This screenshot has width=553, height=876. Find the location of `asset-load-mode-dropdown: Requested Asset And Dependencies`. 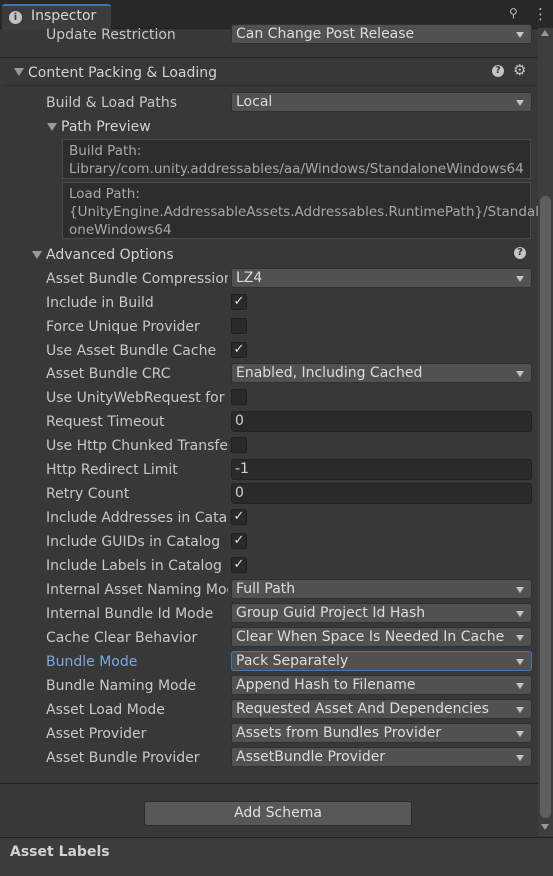

asset-load-mode-dropdown: Requested Asset And Dependencies is located at coordinates (381, 709).